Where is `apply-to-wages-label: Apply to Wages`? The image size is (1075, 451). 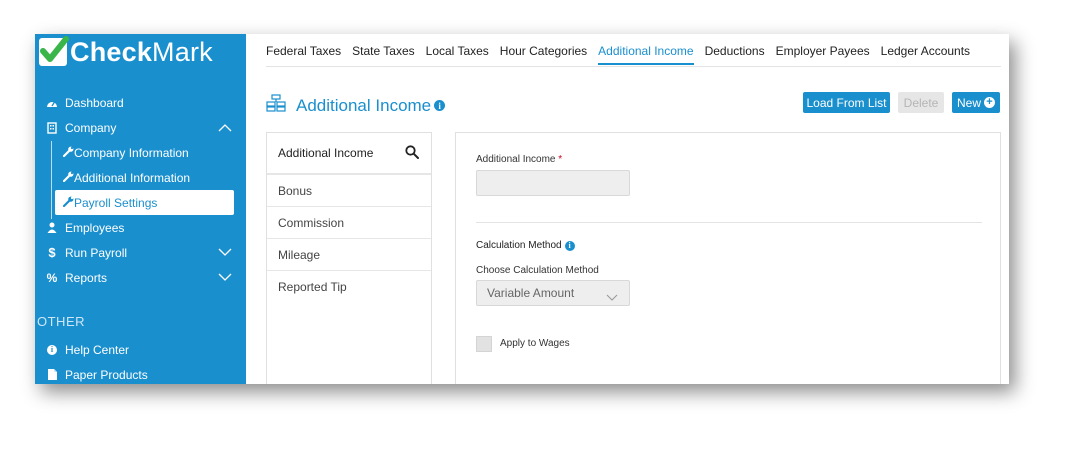
apply-to-wages-label: Apply to Wages is located at coordinates (535, 343).